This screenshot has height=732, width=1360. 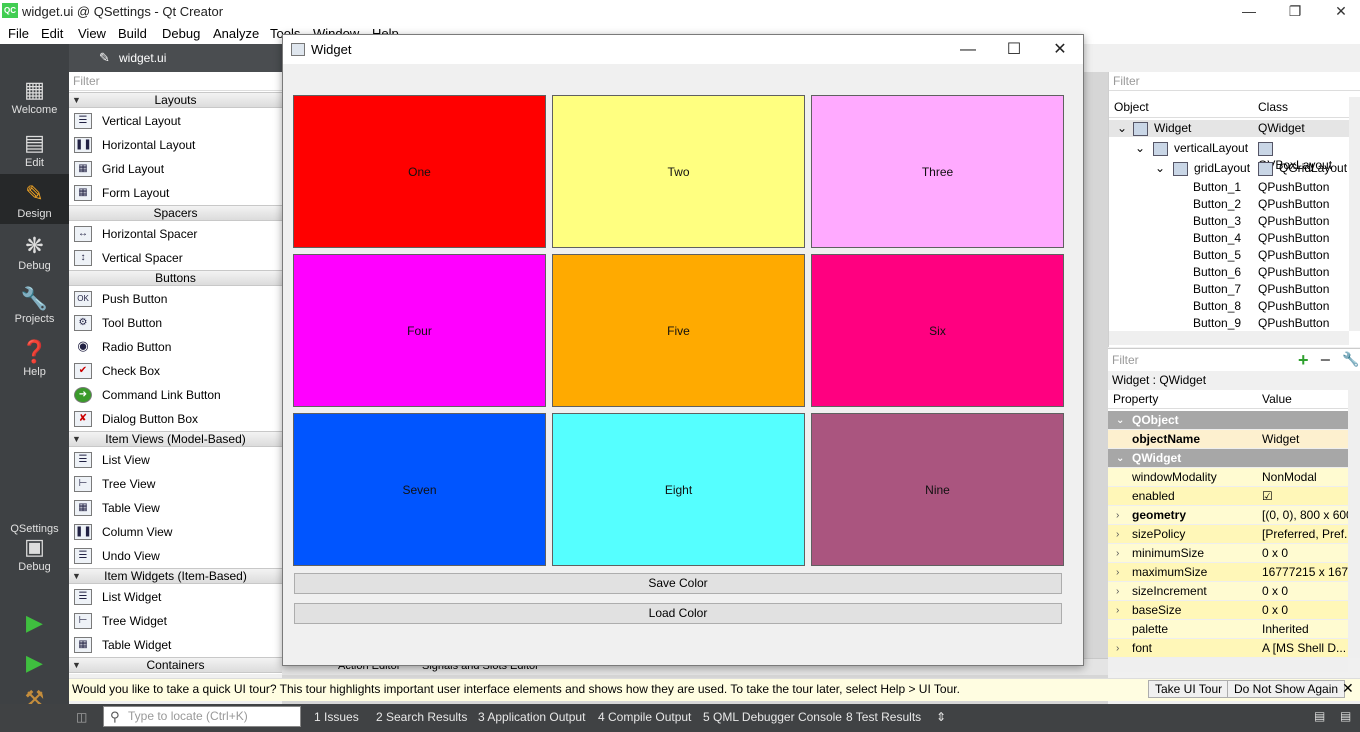 I want to click on button-four: Four, so click(x=419, y=330).